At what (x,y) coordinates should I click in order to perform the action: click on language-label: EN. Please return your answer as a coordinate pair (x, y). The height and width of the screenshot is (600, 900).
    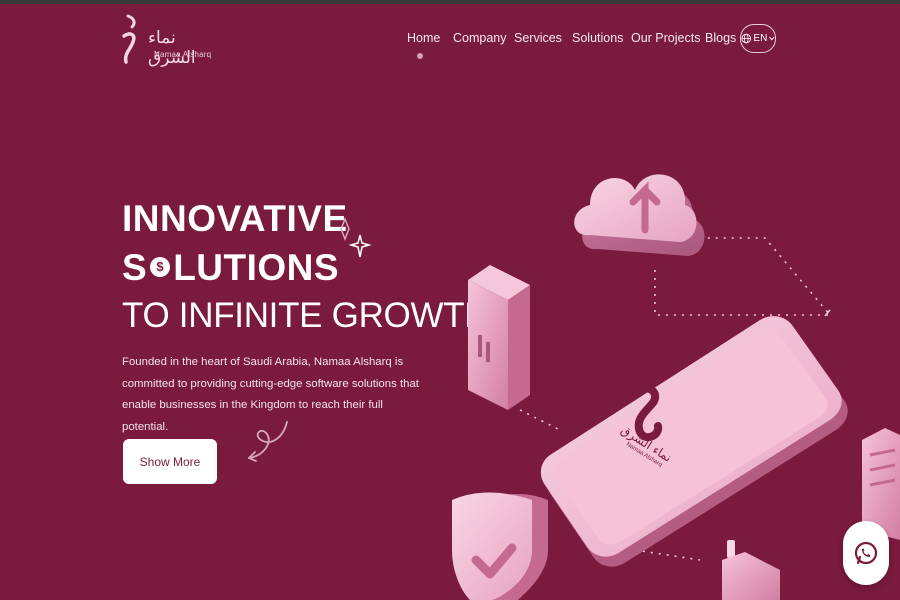
    Looking at the image, I should click on (760, 38).